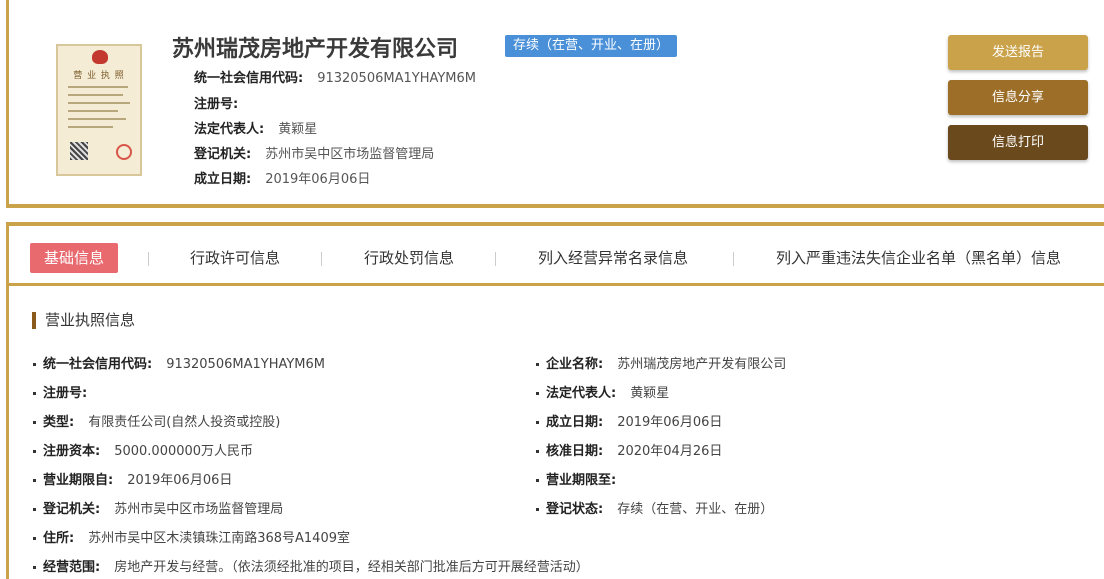  What do you see at coordinates (184, 422) in the screenshot?
I see `field-value: 有限责任公司(自然人投资或控股)` at bounding box center [184, 422].